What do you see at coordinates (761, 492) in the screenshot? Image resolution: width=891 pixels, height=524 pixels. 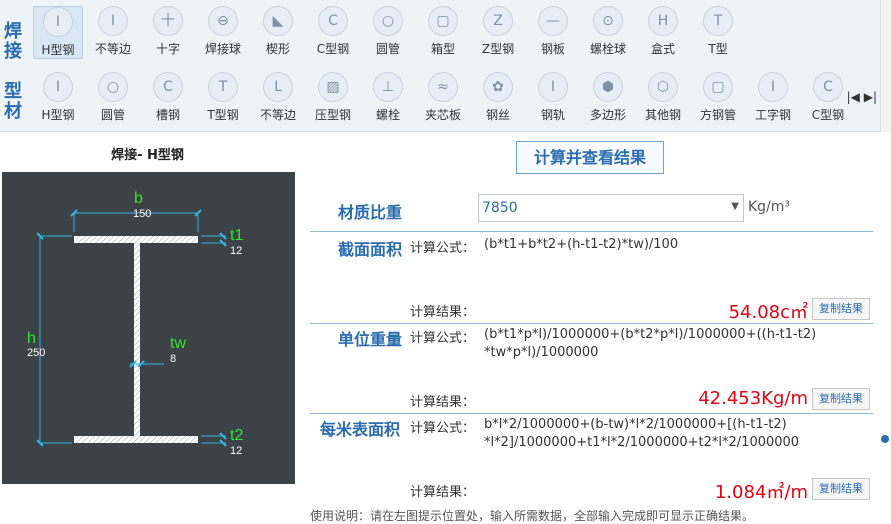 I see `result-value: 1.084㎡/m` at bounding box center [761, 492].